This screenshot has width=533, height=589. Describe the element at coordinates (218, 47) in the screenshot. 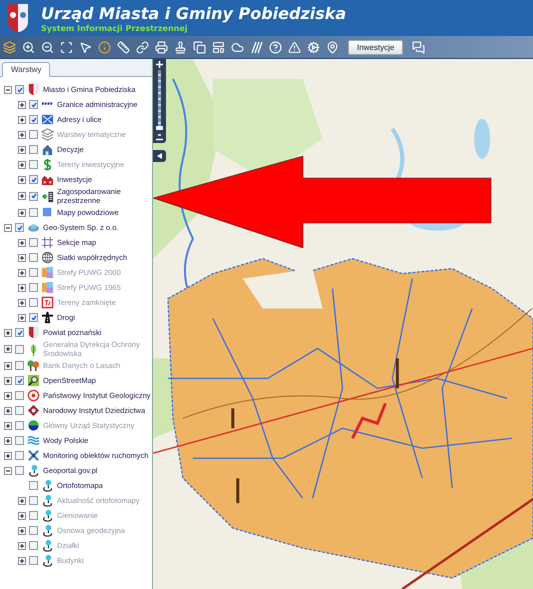

I see `layout-icon` at that location.